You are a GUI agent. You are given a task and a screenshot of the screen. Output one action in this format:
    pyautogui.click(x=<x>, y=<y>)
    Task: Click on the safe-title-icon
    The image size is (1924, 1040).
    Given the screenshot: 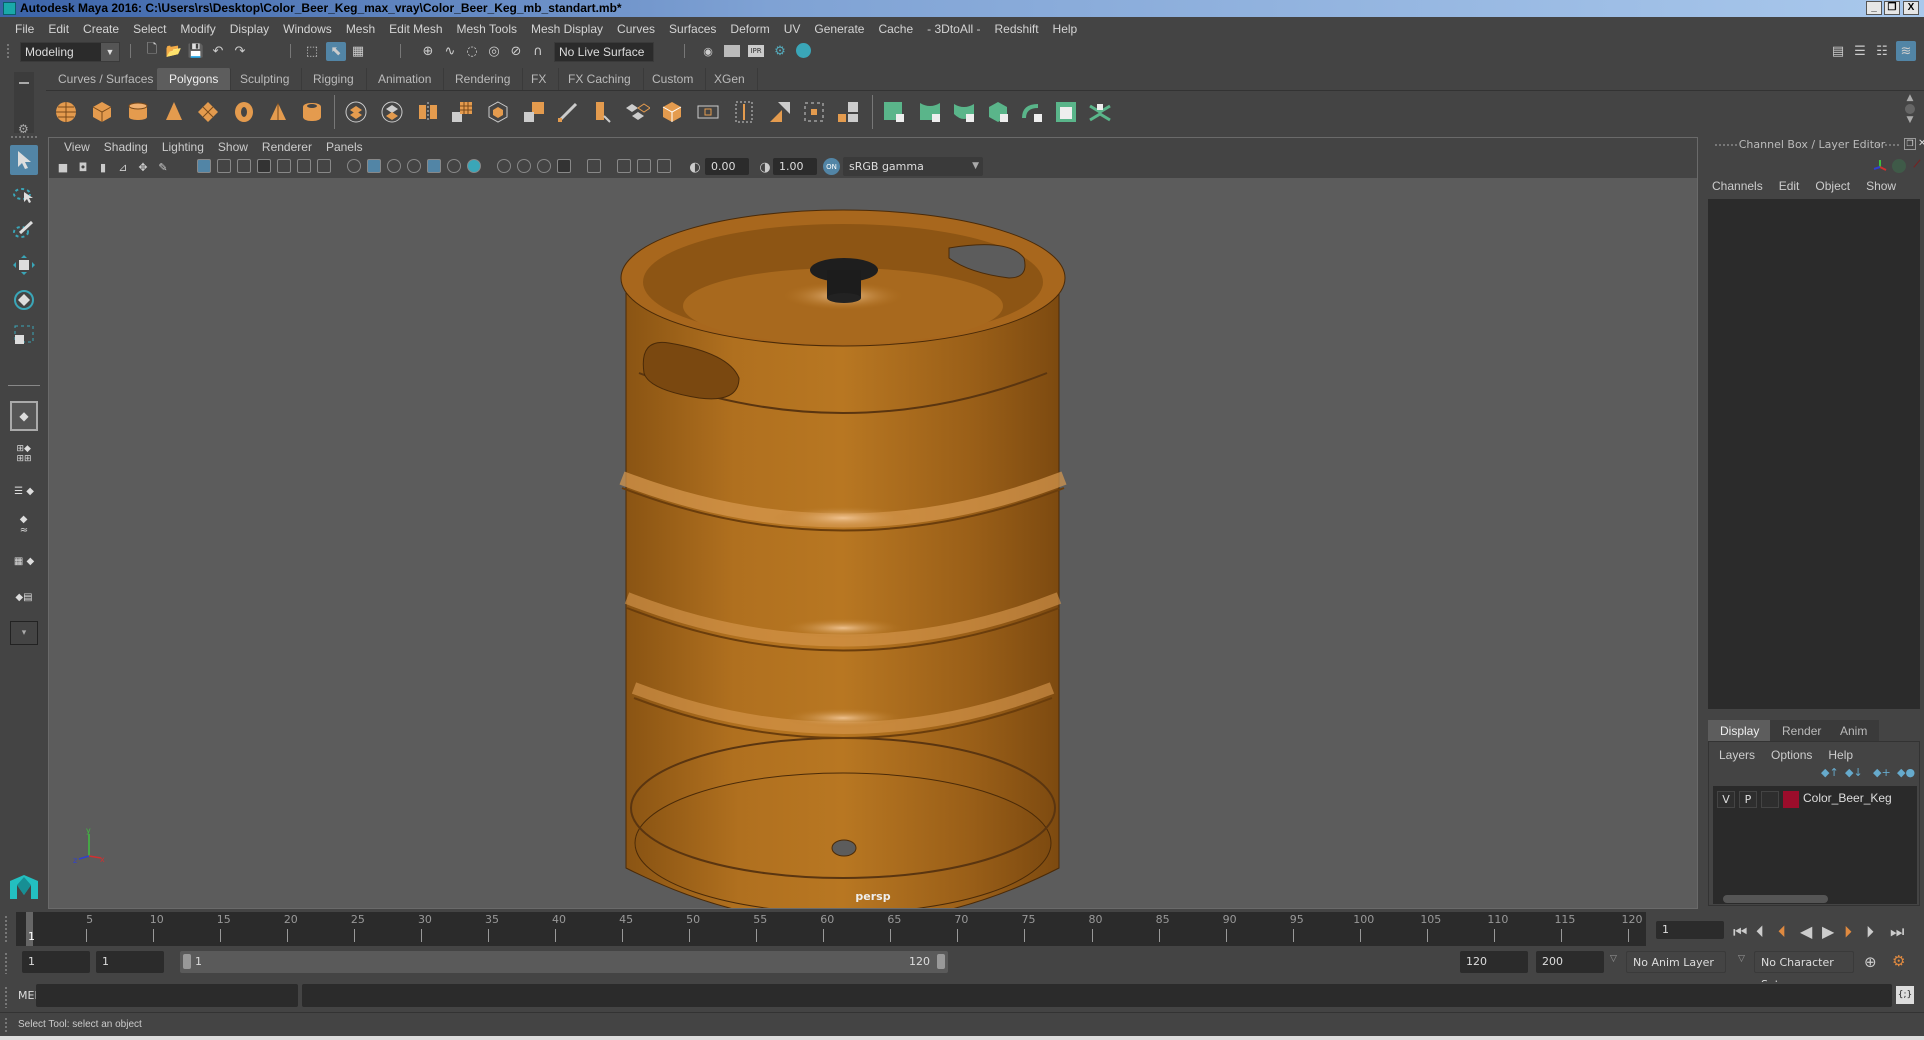 What is the action you would take?
    pyautogui.click(x=324, y=166)
    